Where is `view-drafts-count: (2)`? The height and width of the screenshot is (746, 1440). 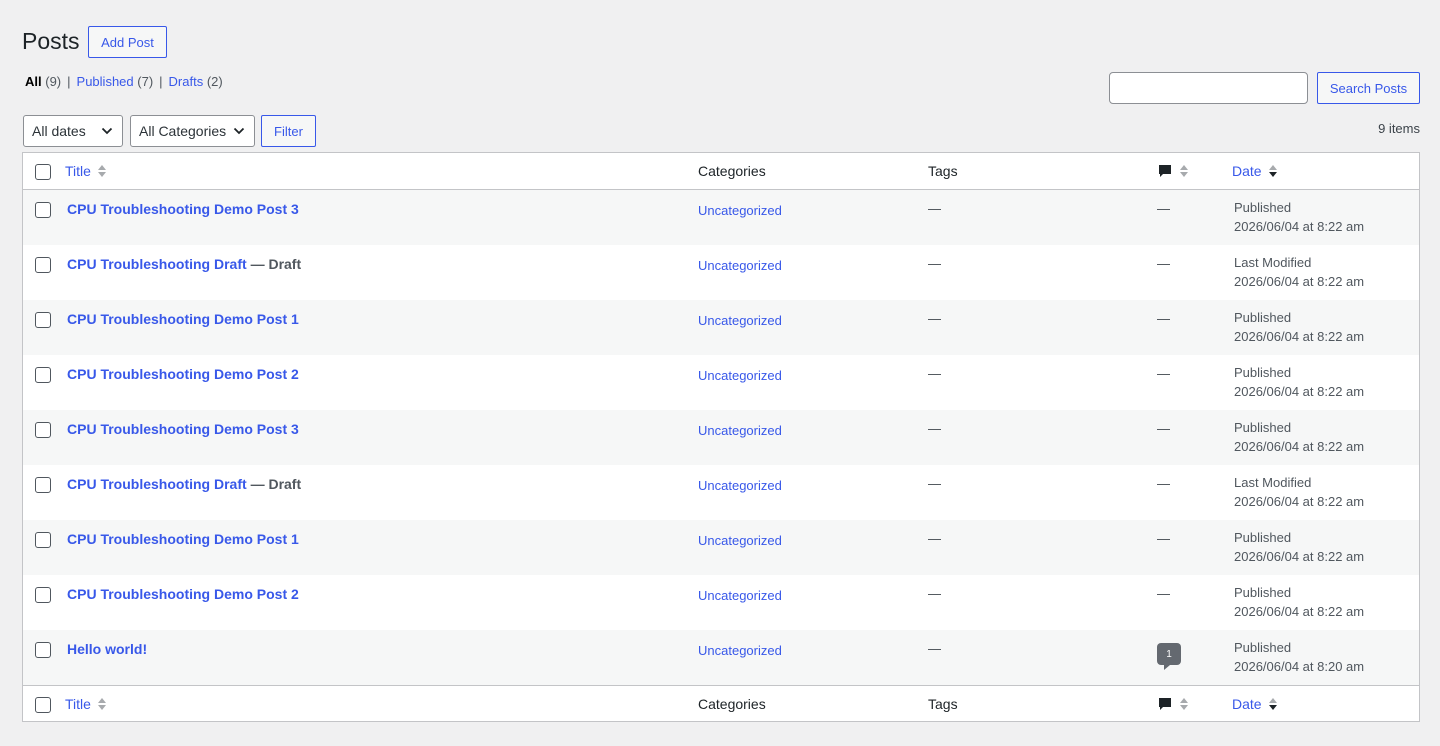
view-drafts-count: (2) is located at coordinates (214, 81).